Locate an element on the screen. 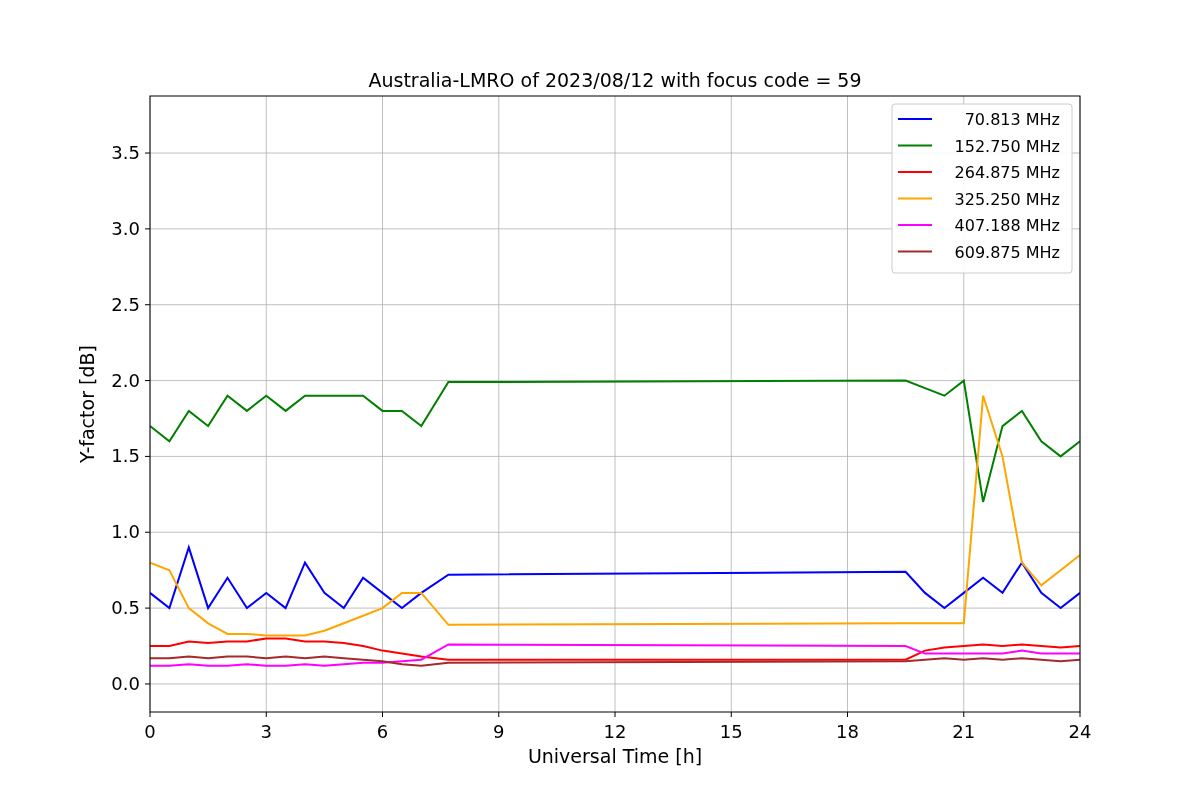 The height and width of the screenshot is (800, 1200). x-tick-label: 18 is located at coordinates (847, 731).